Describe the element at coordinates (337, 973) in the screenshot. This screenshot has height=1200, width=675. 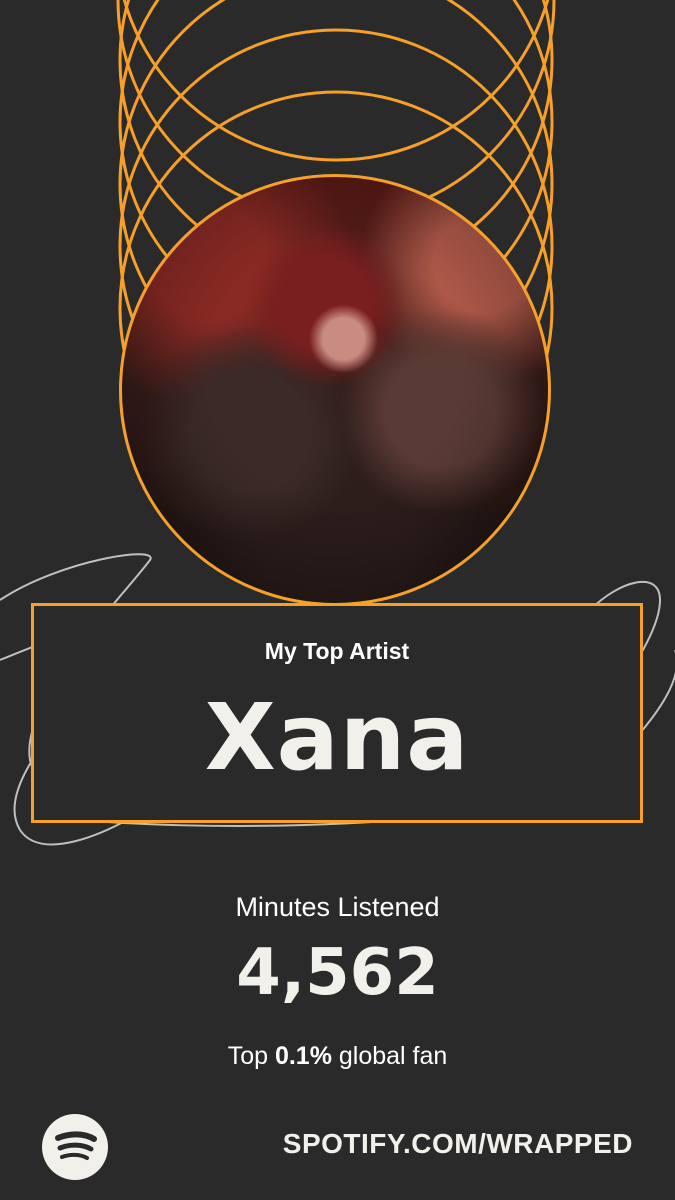
I see `minutes-value: 4,562` at that location.